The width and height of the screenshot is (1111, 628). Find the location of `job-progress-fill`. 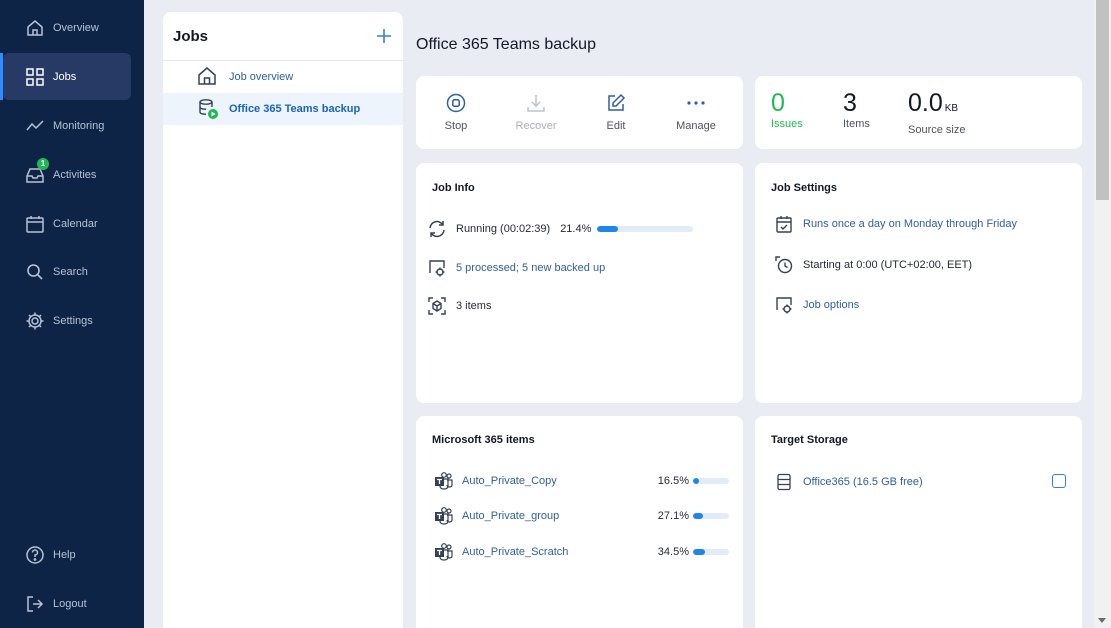

job-progress-fill is located at coordinates (607, 229).